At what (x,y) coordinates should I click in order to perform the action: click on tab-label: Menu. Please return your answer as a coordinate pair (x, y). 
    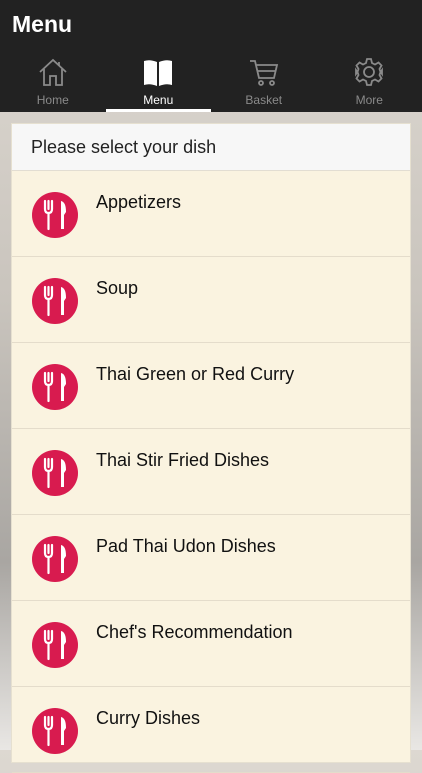
    Looking at the image, I should click on (158, 100).